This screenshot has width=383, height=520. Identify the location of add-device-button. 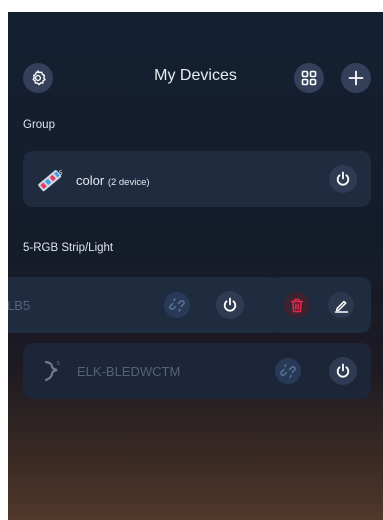
(356, 78).